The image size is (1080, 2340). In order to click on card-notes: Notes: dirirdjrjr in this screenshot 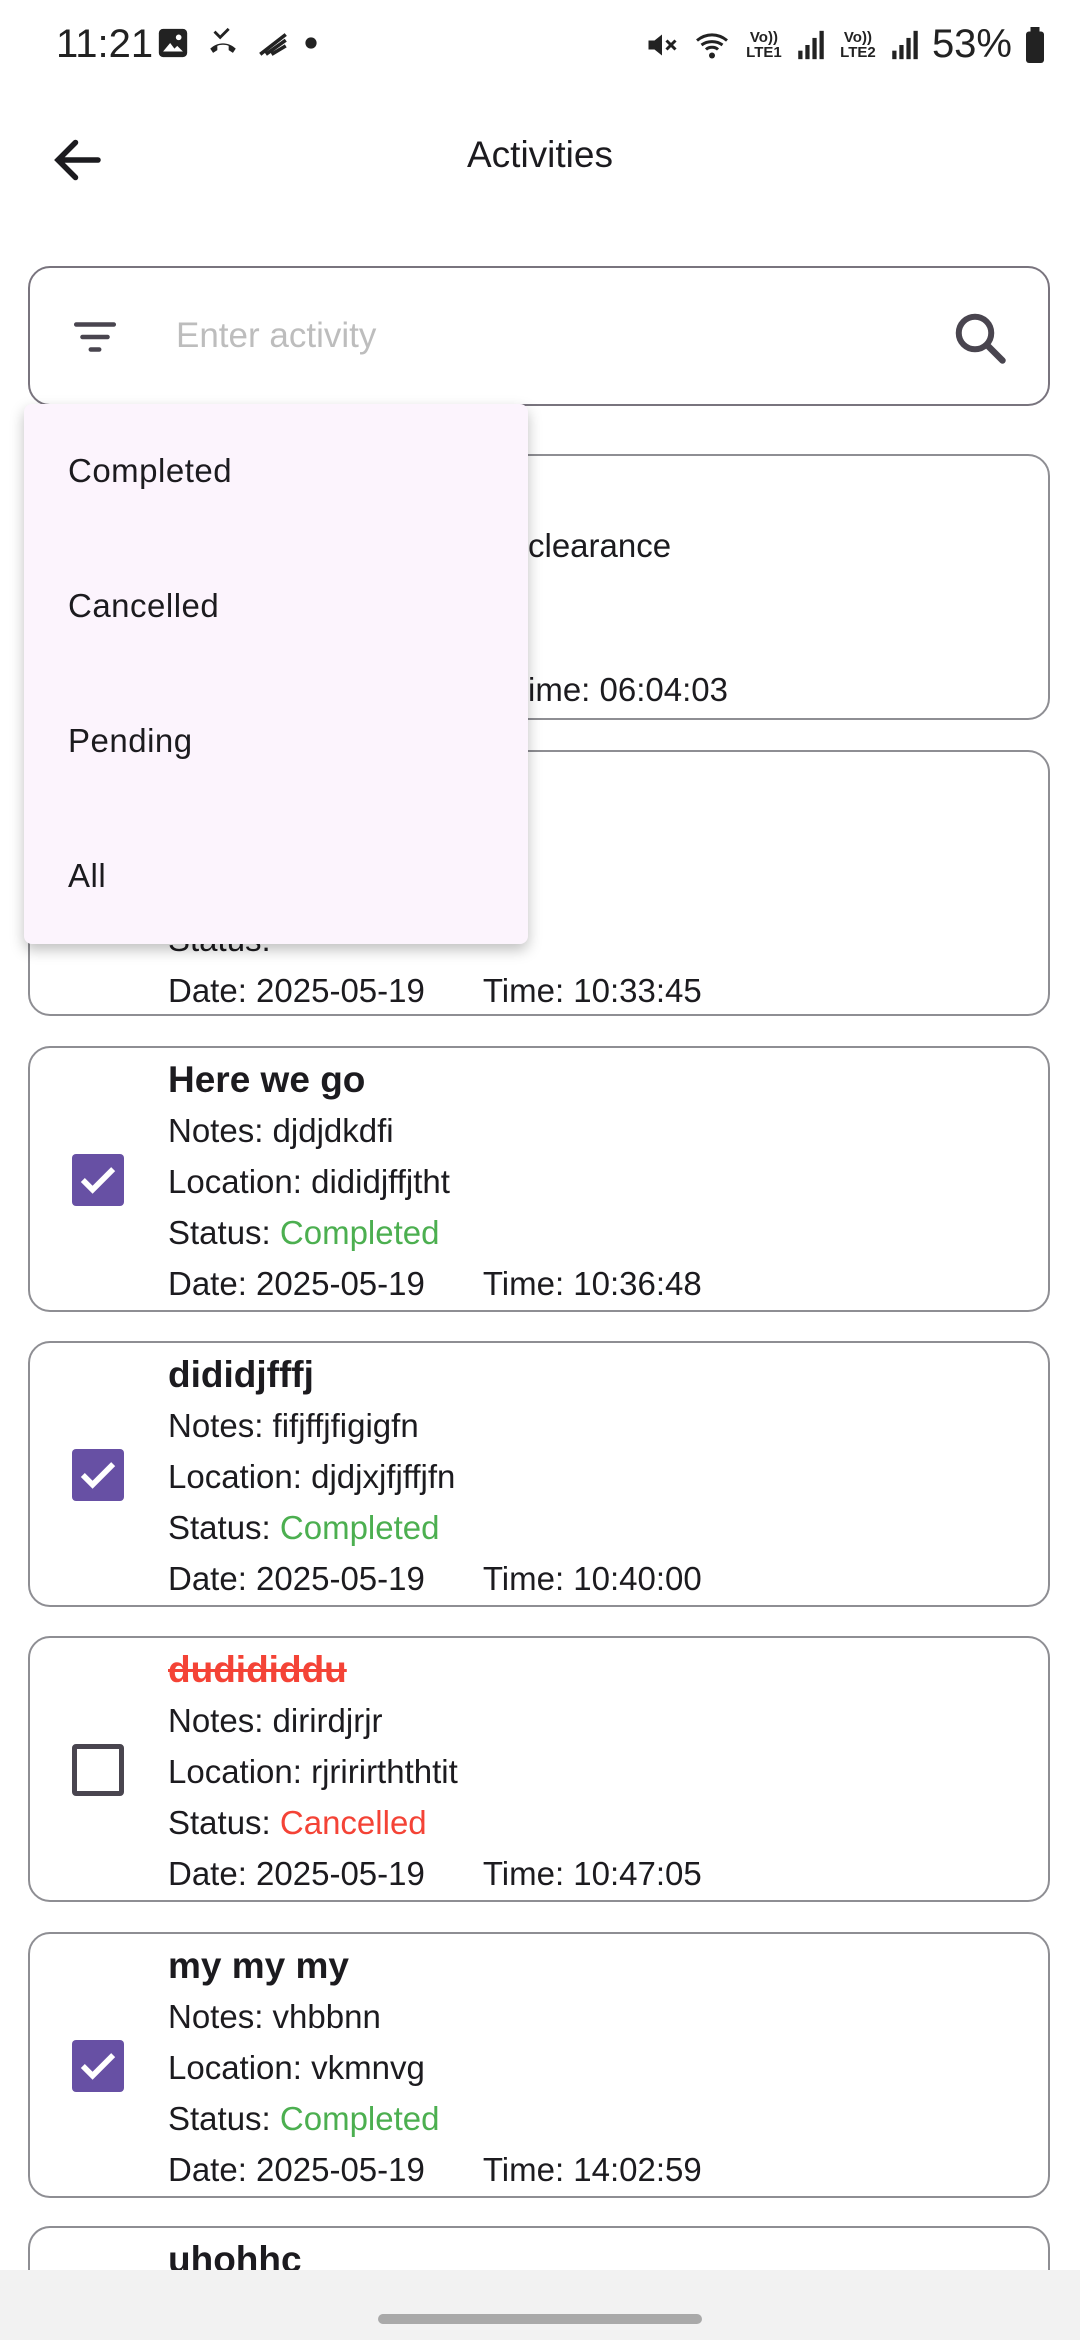, I will do `click(275, 1720)`.